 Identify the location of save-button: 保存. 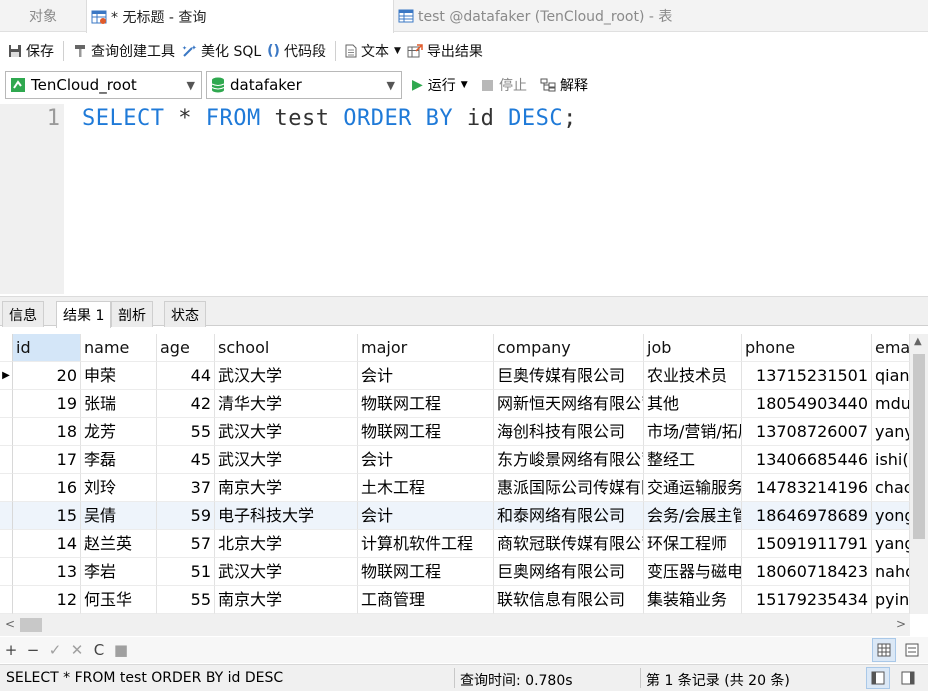
(31, 51).